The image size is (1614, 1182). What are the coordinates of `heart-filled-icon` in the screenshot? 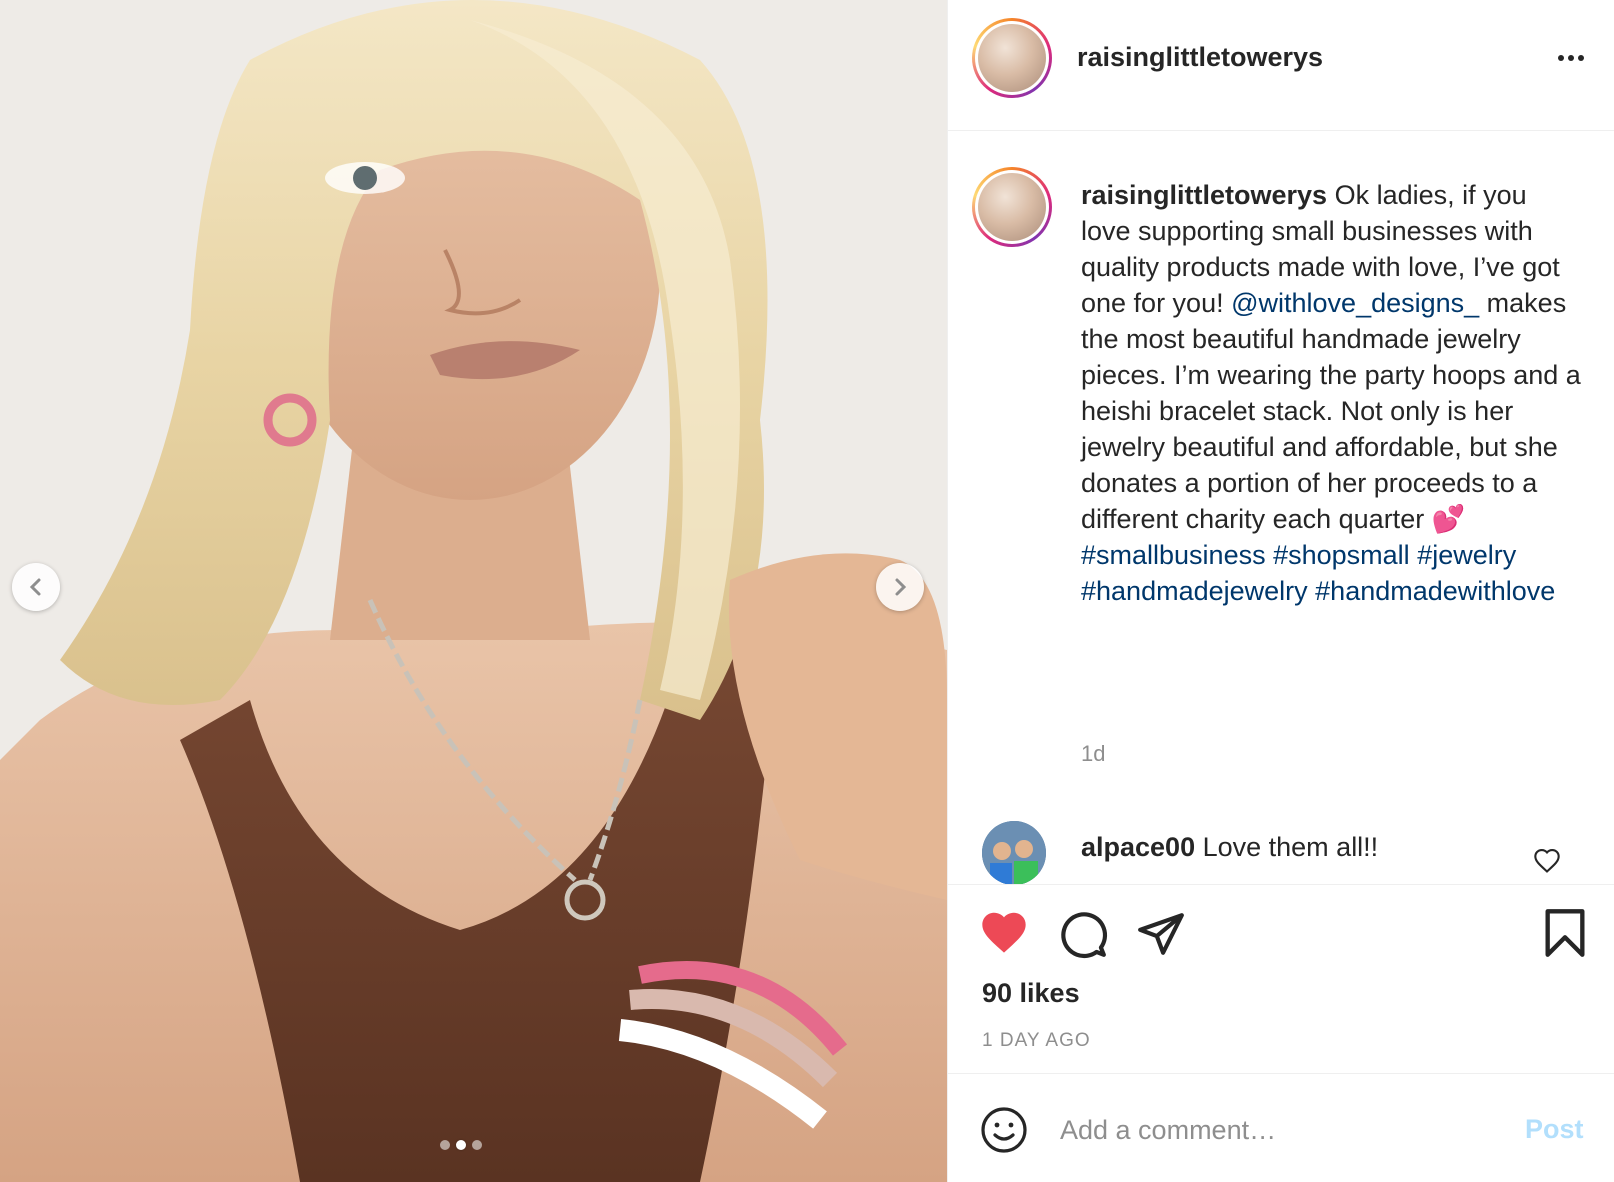 It's located at (1004, 932).